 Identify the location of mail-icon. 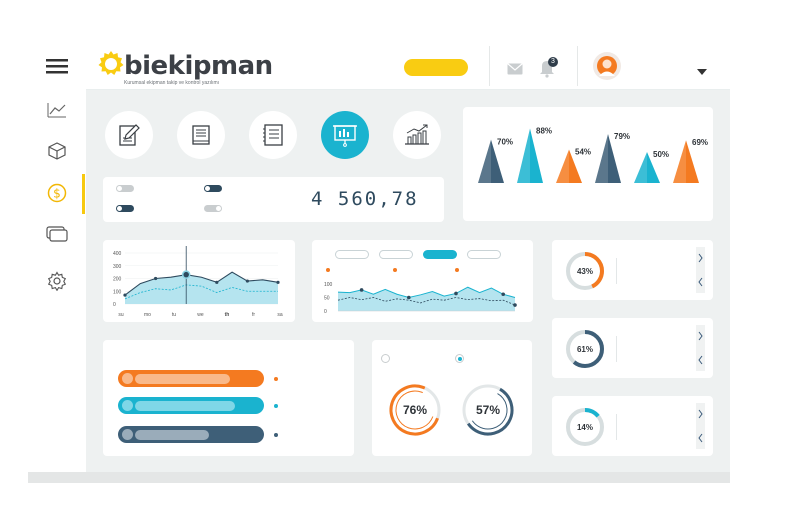
(515, 71).